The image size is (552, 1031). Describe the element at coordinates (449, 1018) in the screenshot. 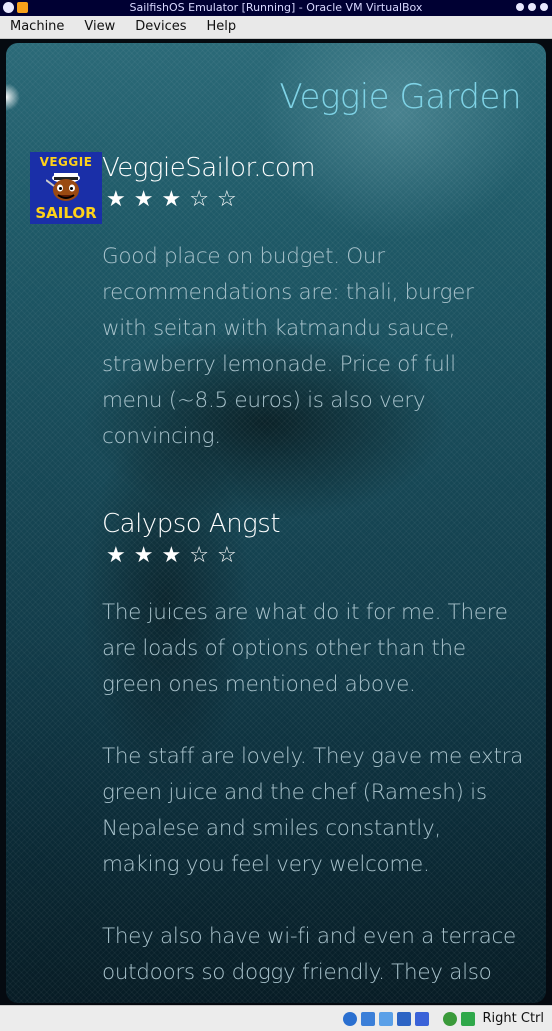

I see `mouse-integration-icon` at that location.